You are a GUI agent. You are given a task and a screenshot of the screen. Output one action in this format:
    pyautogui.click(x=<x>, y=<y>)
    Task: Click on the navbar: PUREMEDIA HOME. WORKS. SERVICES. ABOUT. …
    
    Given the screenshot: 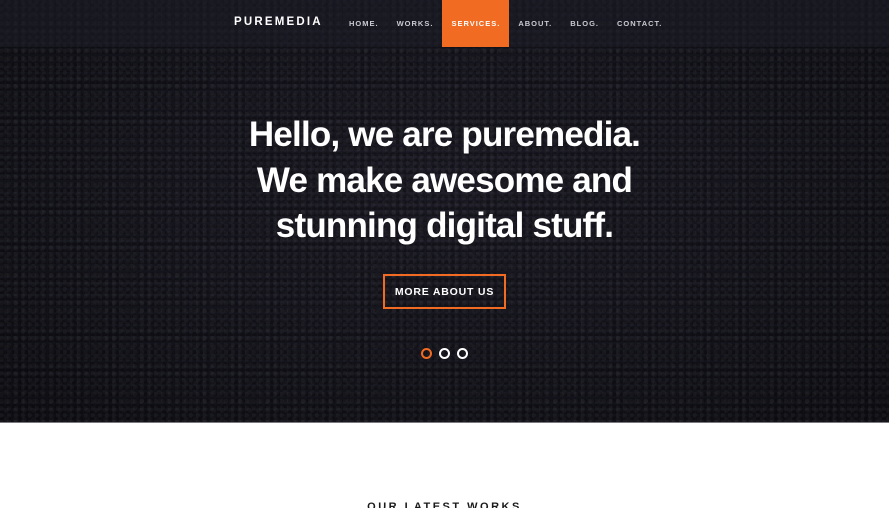 What is the action you would take?
    pyautogui.click(x=444, y=23)
    